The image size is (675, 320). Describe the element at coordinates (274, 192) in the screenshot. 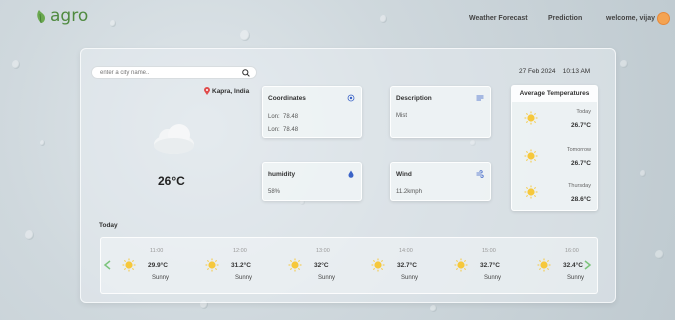

I see `humidity-value: 58%` at that location.